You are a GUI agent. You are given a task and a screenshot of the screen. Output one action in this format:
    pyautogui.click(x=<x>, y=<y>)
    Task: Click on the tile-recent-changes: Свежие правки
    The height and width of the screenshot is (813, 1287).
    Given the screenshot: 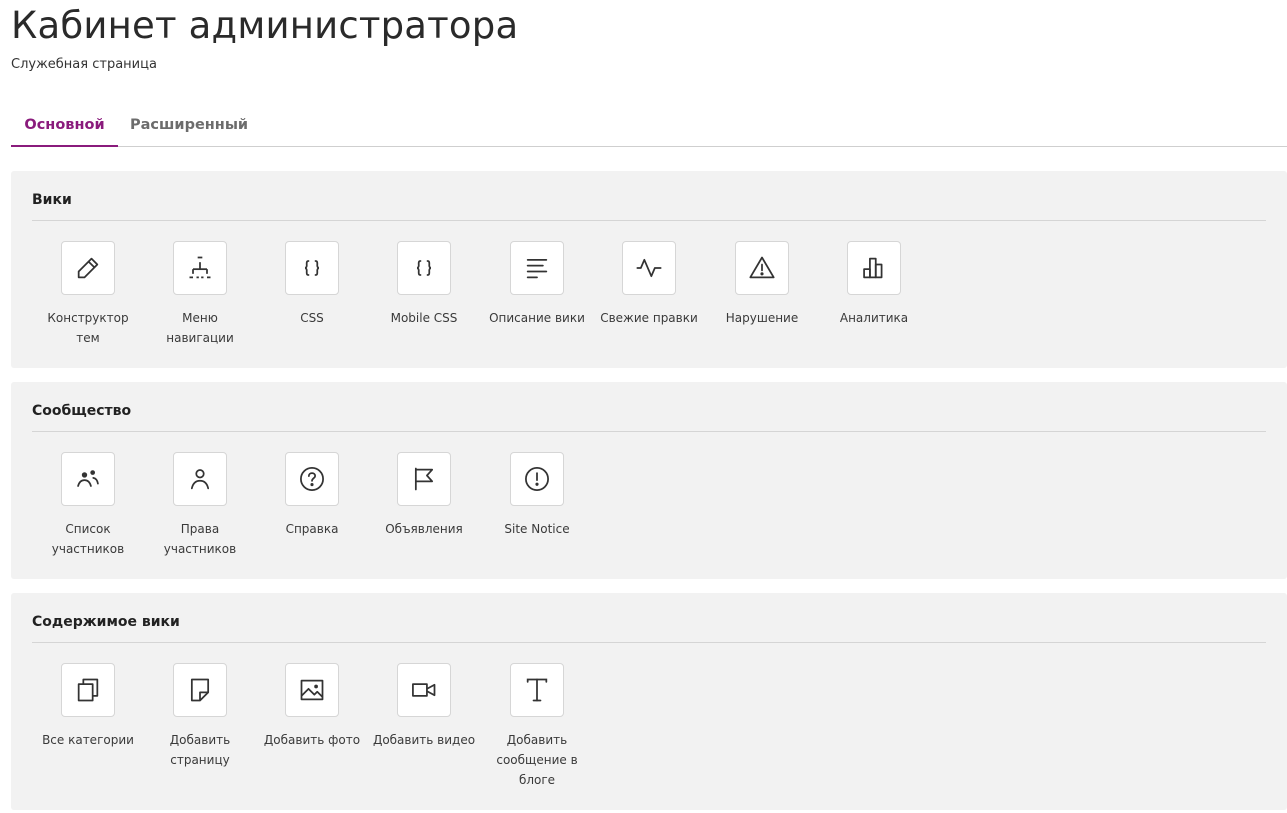 What is the action you would take?
    pyautogui.click(x=649, y=284)
    